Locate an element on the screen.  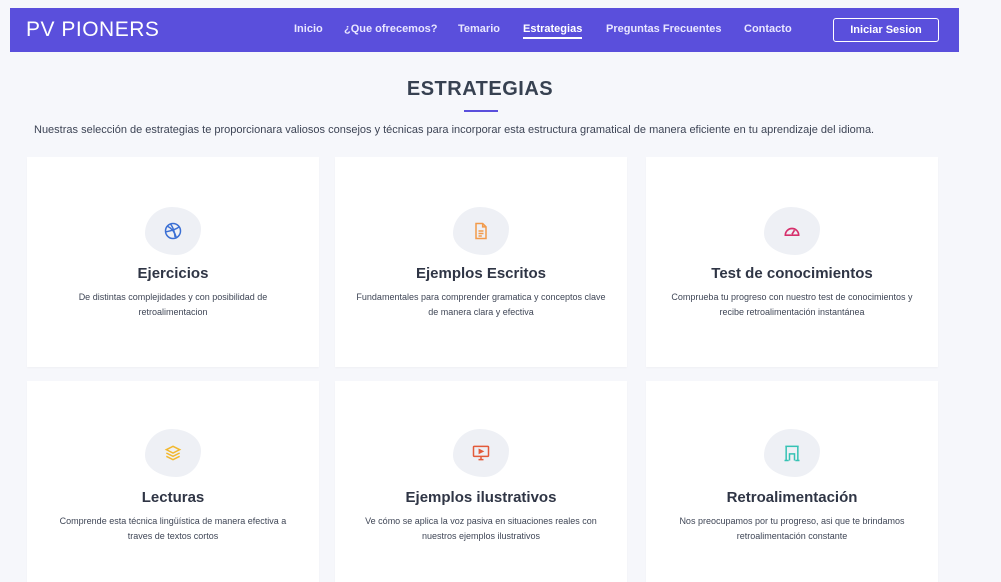
dribbble-icon is located at coordinates (173, 231).